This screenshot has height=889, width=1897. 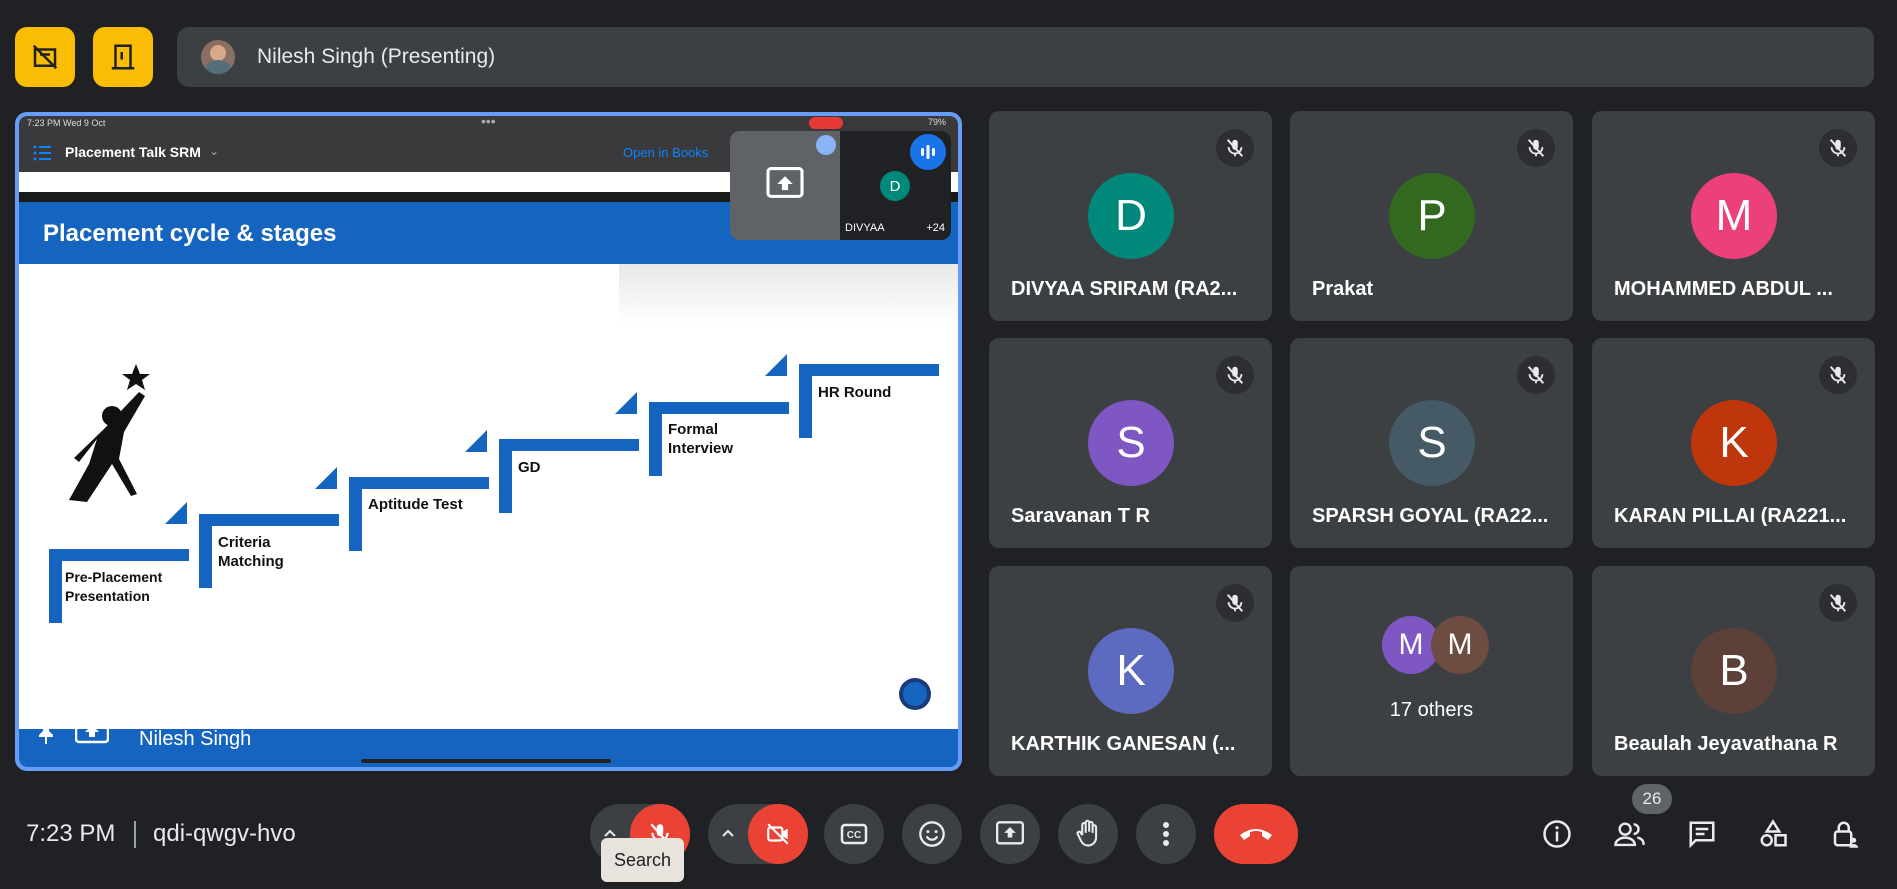 What do you see at coordinates (778, 834) in the screenshot?
I see `camera-button` at bounding box center [778, 834].